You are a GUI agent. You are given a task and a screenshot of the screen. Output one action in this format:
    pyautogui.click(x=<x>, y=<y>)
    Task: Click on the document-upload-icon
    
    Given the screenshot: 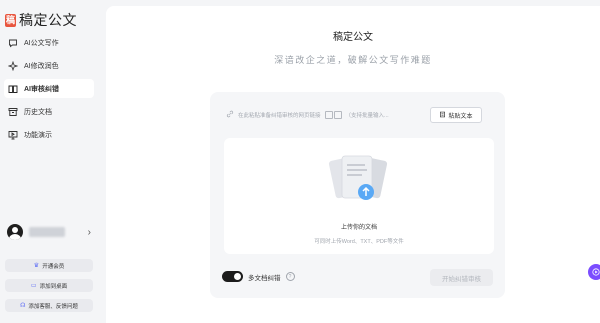 What is the action you would take?
    pyautogui.click(x=358, y=177)
    